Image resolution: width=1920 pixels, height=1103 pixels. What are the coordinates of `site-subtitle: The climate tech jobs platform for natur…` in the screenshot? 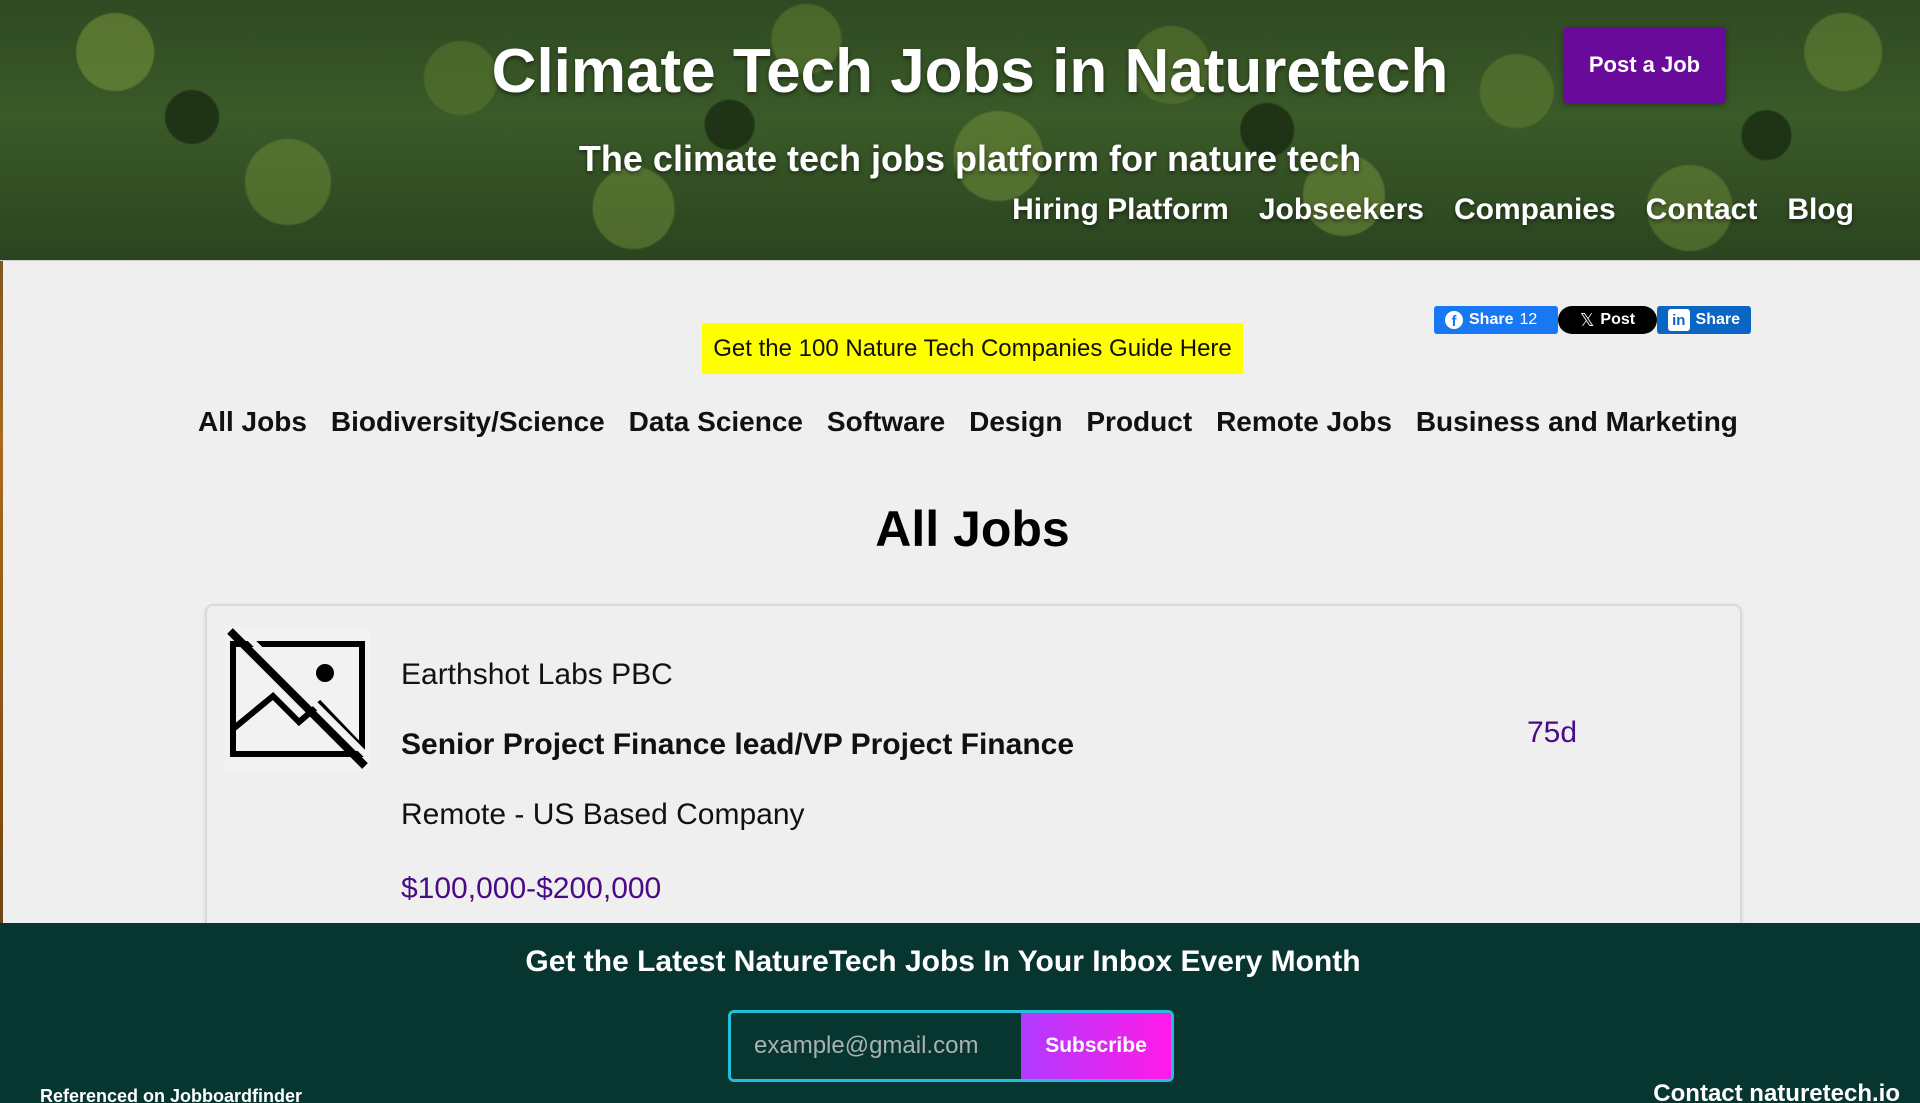 It's located at (970, 158).